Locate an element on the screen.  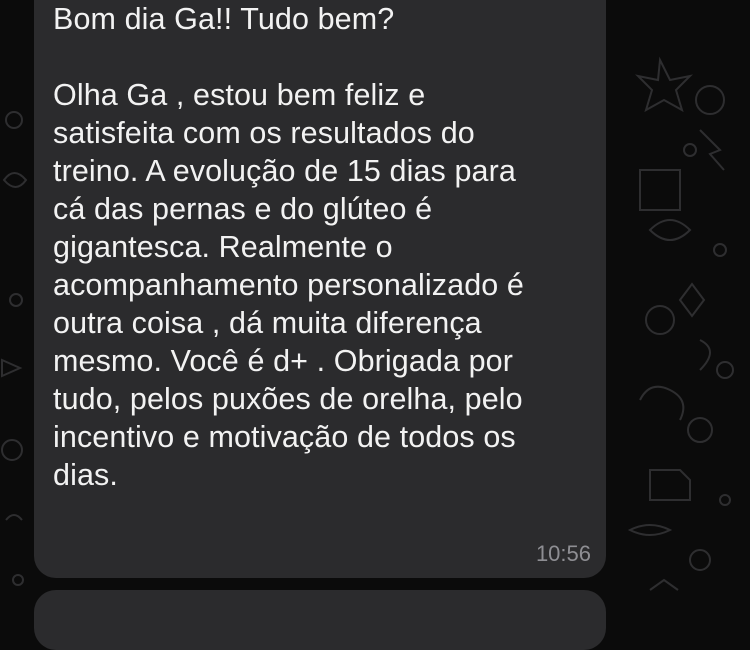
next-message-bubble is located at coordinates (320, 620).